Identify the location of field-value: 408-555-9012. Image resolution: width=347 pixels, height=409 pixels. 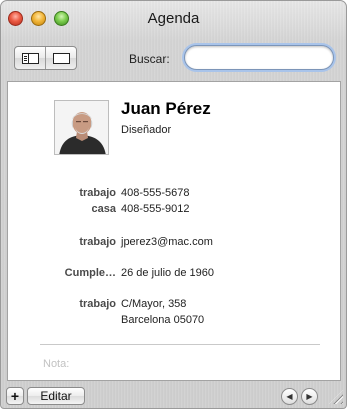
(155, 209).